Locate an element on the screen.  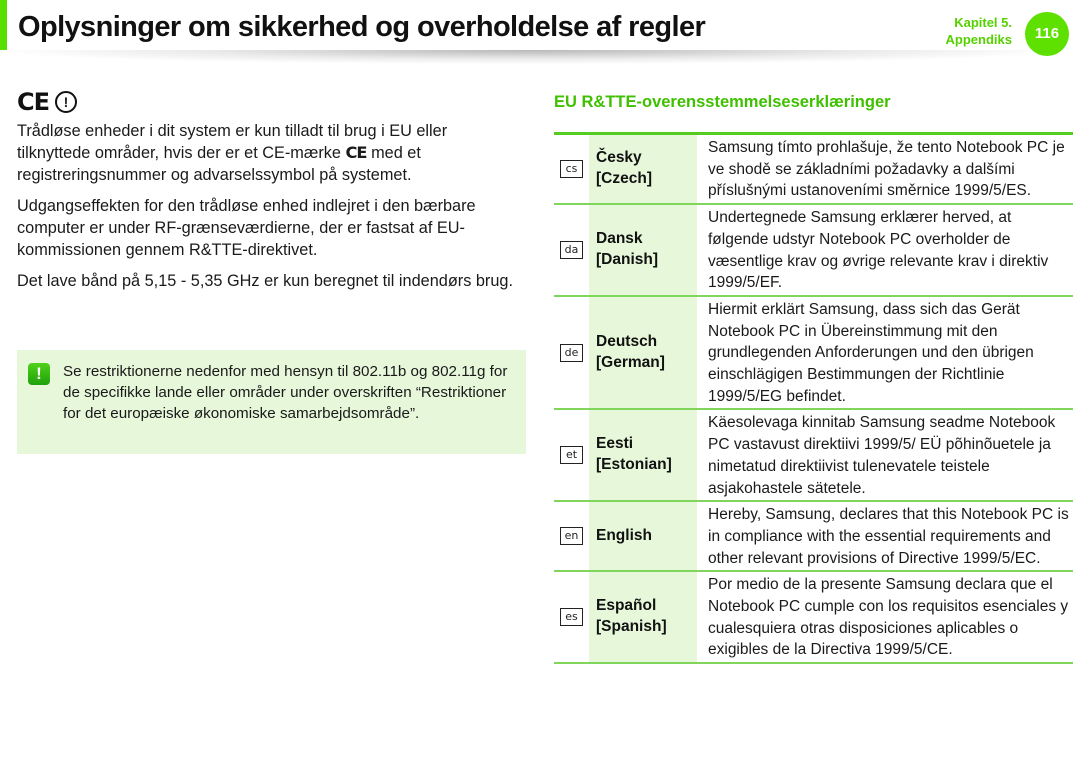
language-name: Eesti [Estonian] is located at coordinates (634, 454).